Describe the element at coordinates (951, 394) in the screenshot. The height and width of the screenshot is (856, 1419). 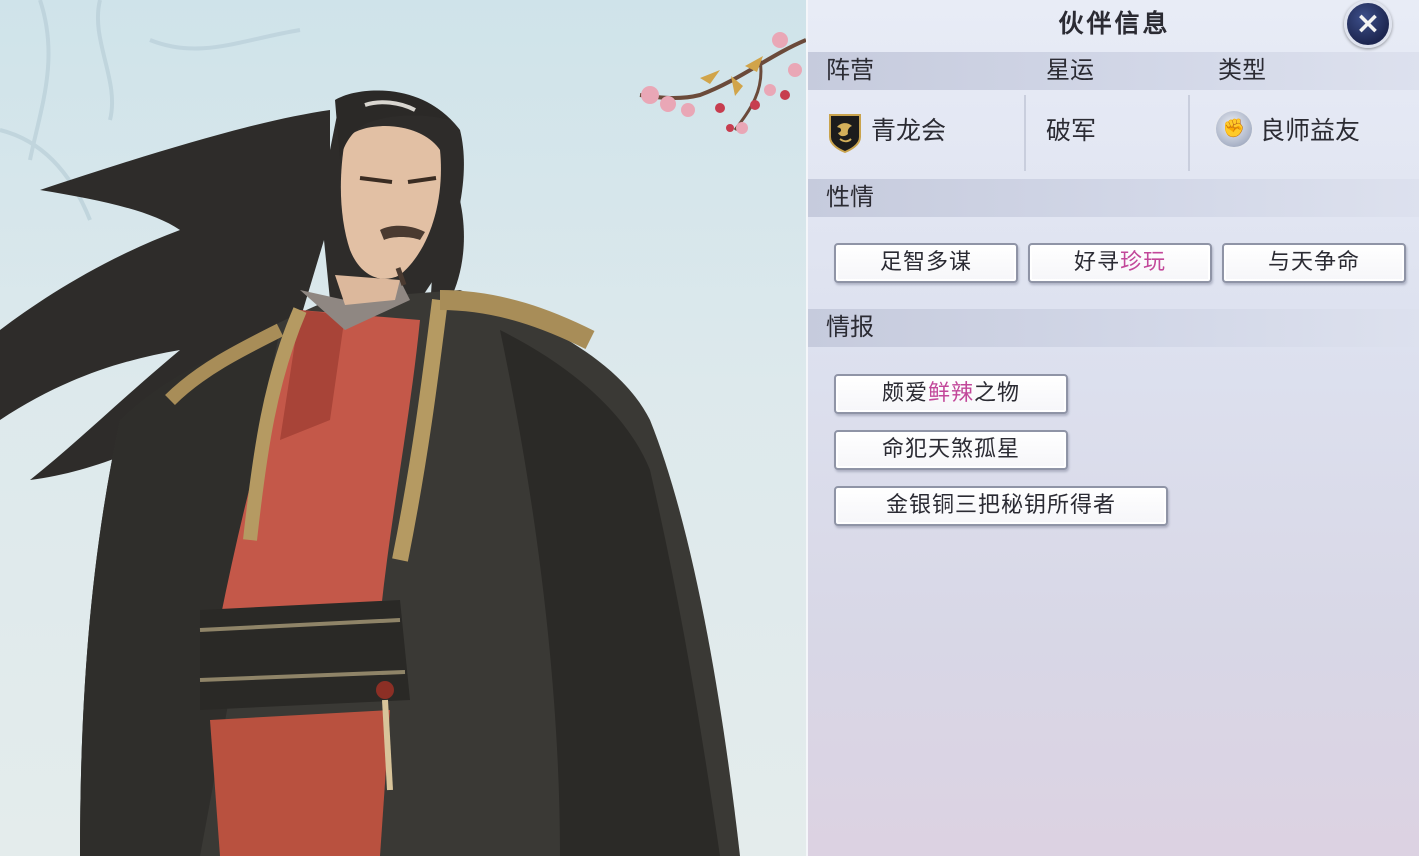
I see `intel-tag: 颇爱鲜辣之物` at that location.